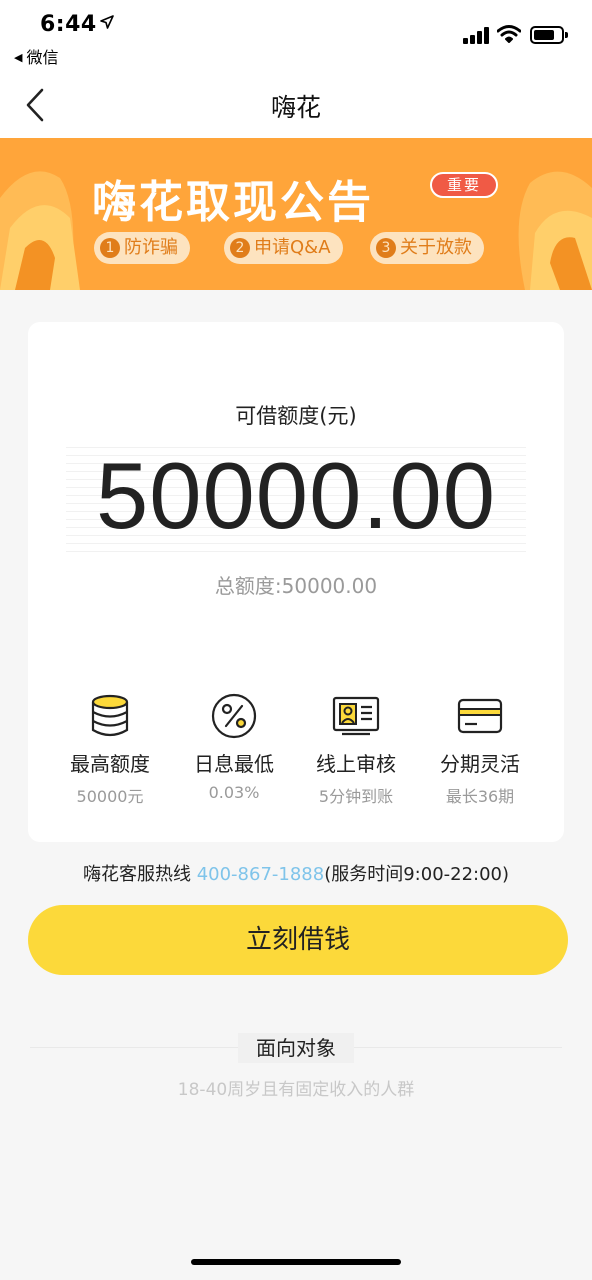 This screenshot has height=1280, width=592. Describe the element at coordinates (386, 248) in the screenshot. I see `pill-number: 3` at that location.